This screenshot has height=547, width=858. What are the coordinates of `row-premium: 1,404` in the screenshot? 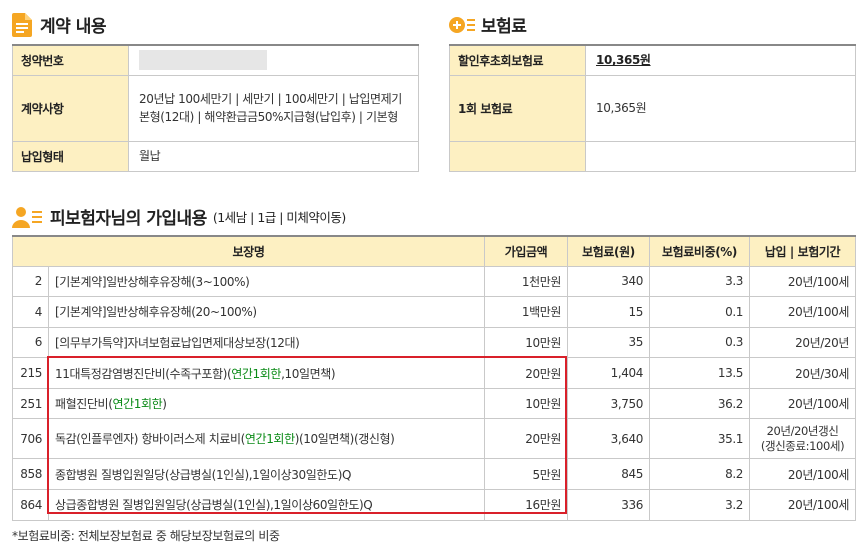 It's located at (609, 373).